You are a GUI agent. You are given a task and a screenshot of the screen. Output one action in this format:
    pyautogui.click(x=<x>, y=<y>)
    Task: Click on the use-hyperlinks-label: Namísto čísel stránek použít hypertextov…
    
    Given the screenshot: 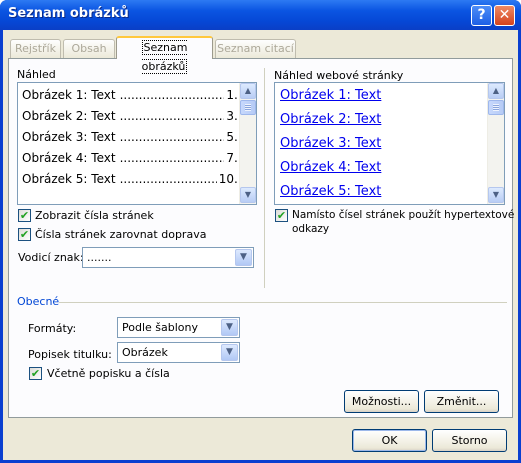 What is the action you would take?
    pyautogui.click(x=403, y=215)
    